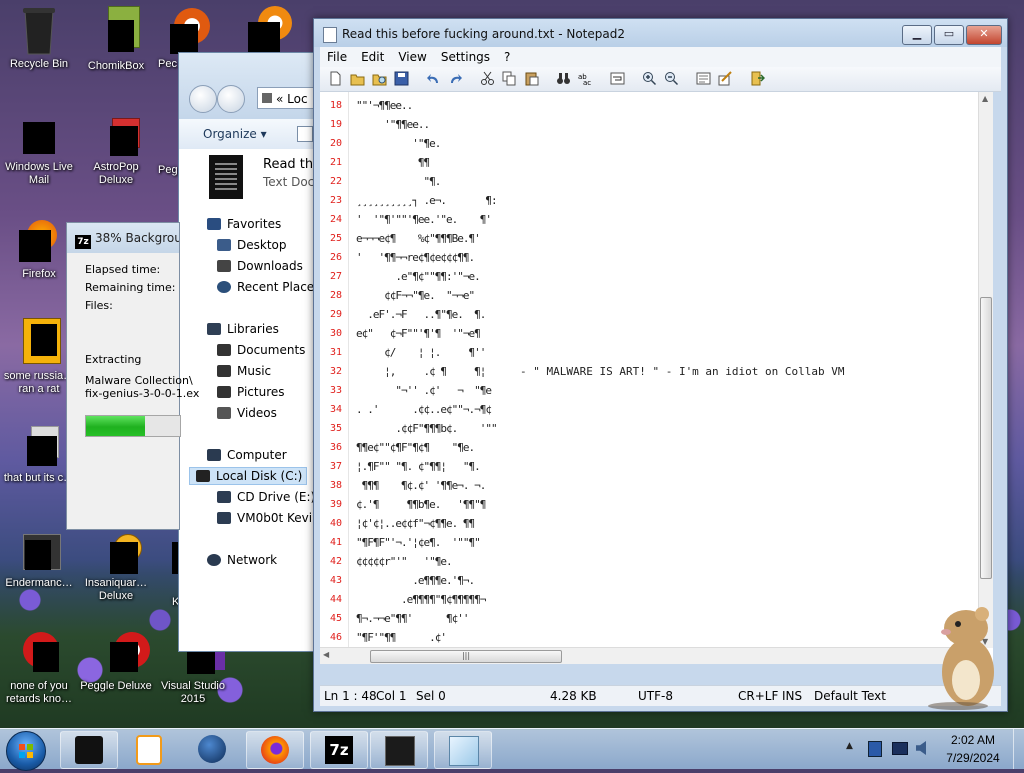 The width and height of the screenshot is (1024, 773). I want to click on zoom-out-icon, so click(671, 78).